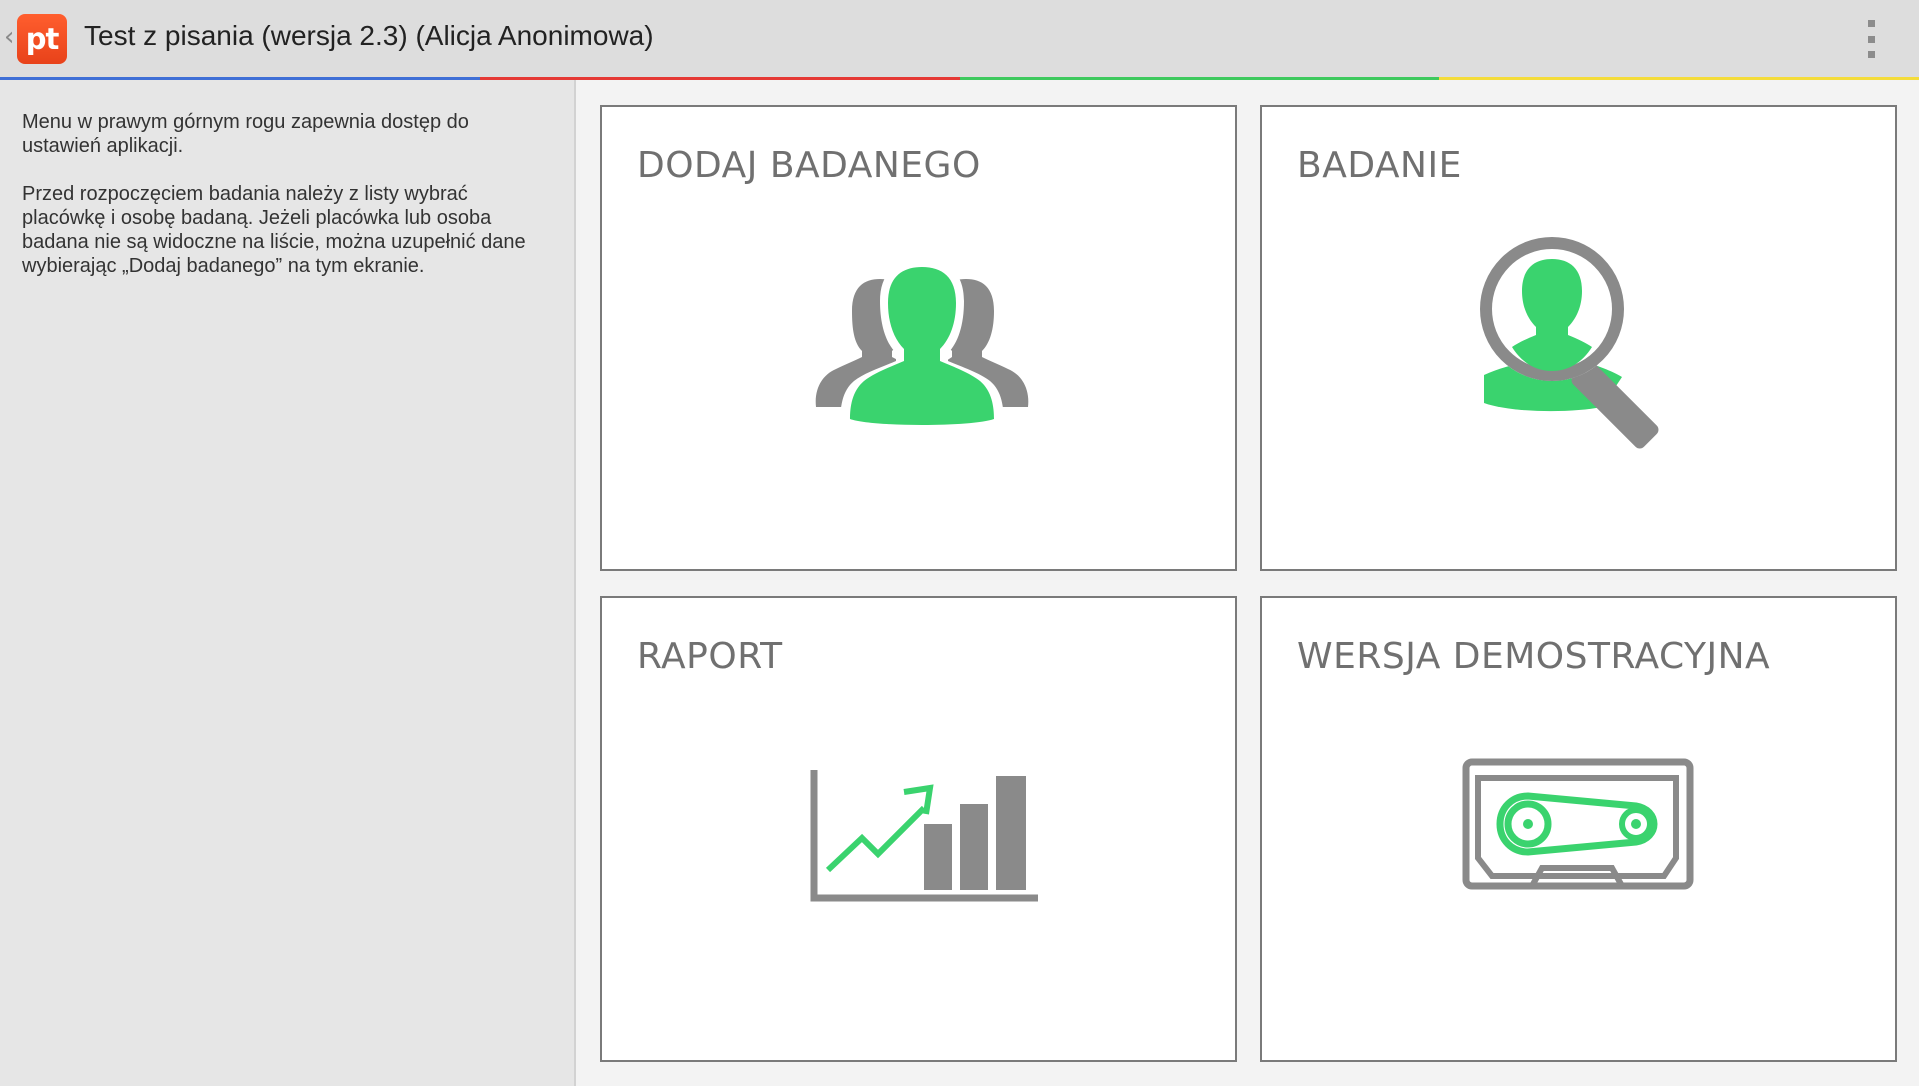  I want to click on tile-report: RAPORT, so click(918, 829).